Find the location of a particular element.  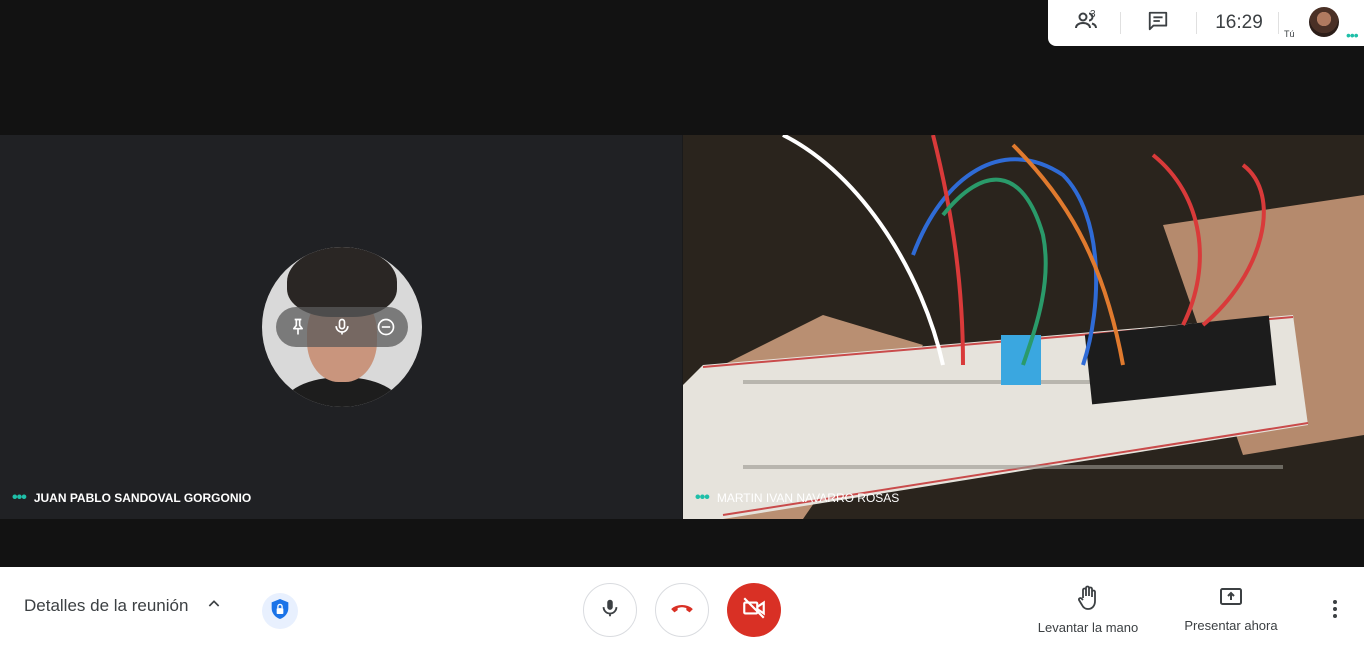

chat-icon is located at coordinates (1158, 23).